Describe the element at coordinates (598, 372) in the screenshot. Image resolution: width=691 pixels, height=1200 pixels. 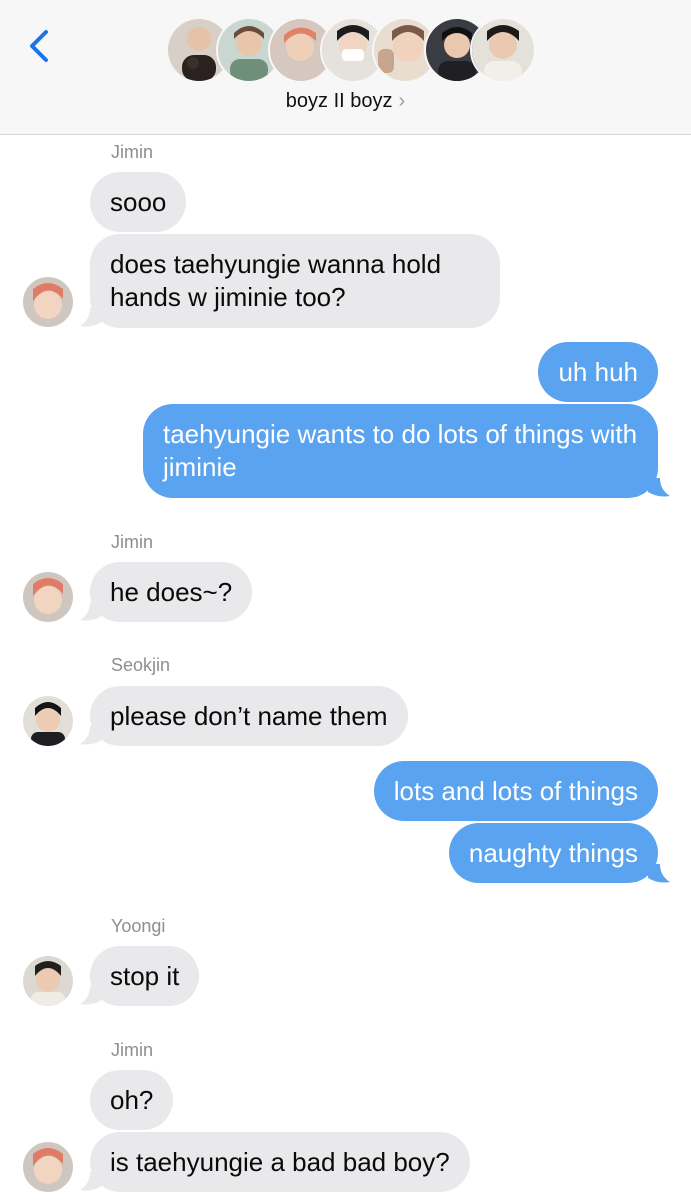
I see `outgoing-message: uh huh` at that location.